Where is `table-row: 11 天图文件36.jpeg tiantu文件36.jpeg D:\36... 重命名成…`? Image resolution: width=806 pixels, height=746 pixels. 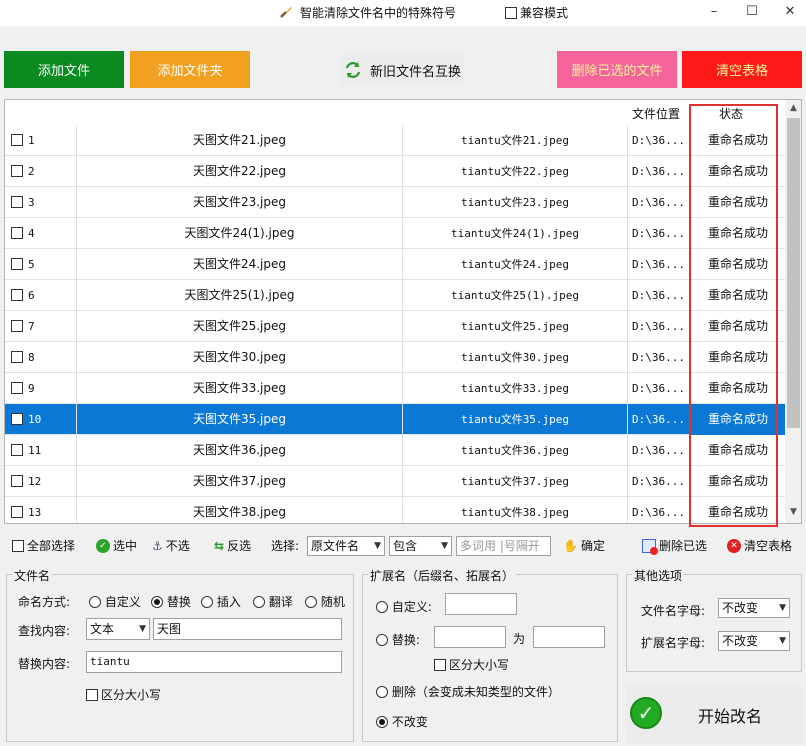
table-row: 11 天图文件36.jpeg tiantu文件36.jpeg D:\36... 重命名成… is located at coordinates (395, 450).